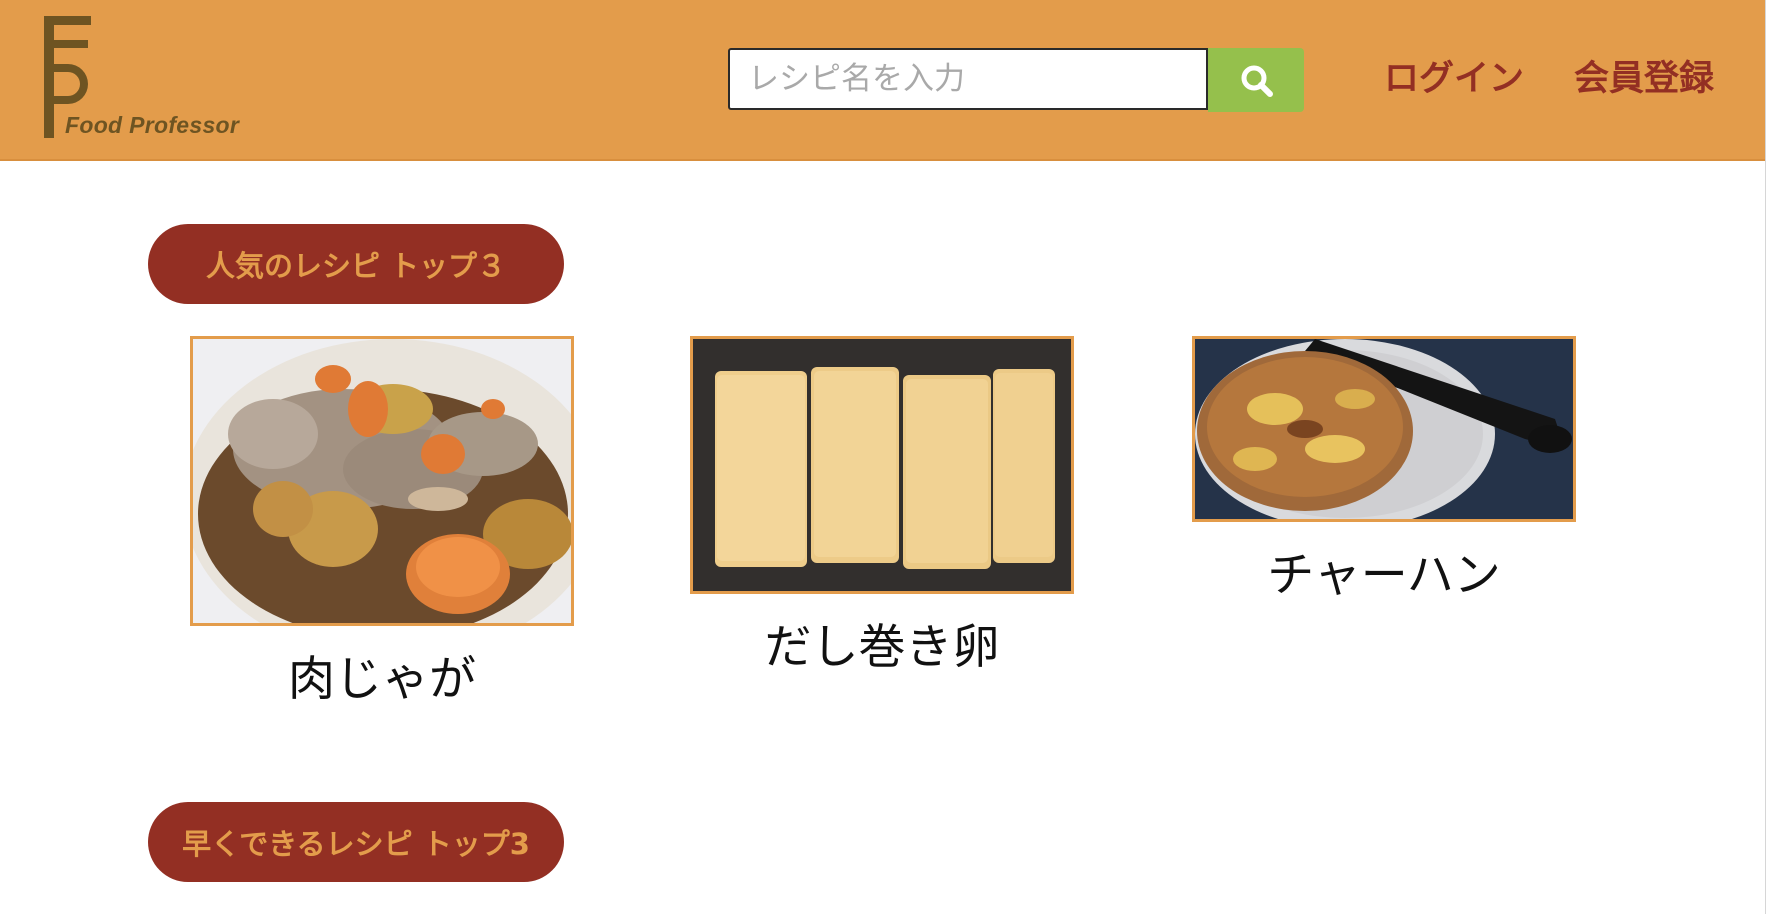 The image size is (1772, 914). What do you see at coordinates (1384, 429) in the screenshot?
I see `recipe-image-chahan` at bounding box center [1384, 429].